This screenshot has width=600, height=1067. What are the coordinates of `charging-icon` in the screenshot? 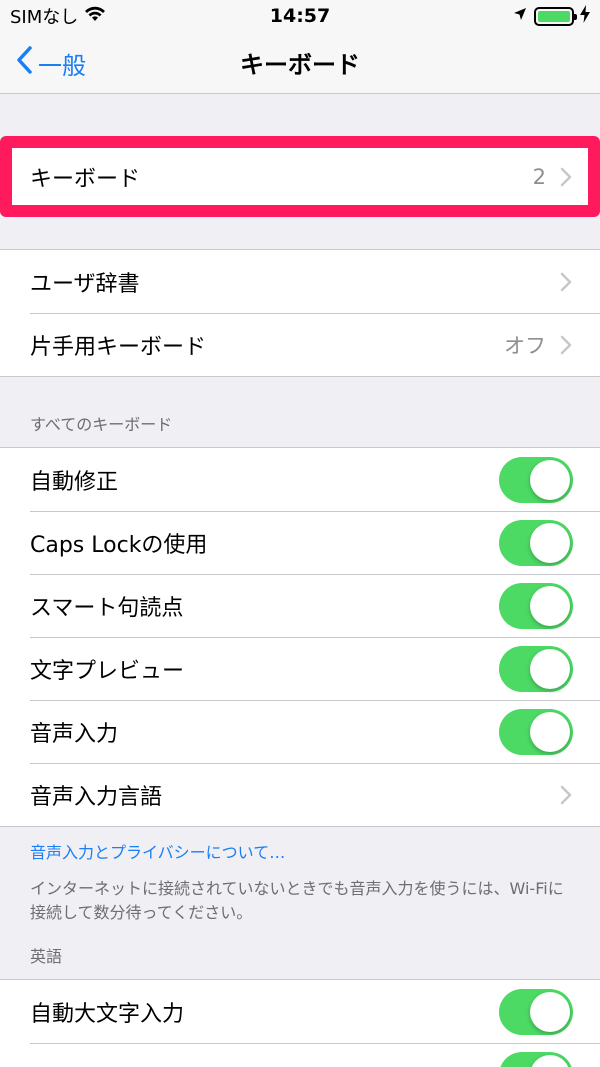 It's located at (585, 16).